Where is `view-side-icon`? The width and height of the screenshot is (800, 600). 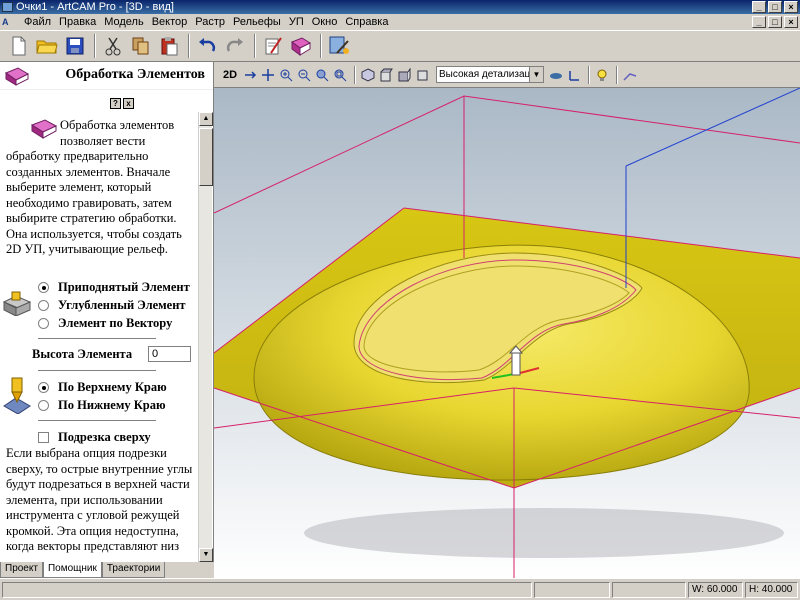 view-side-icon is located at coordinates (422, 75).